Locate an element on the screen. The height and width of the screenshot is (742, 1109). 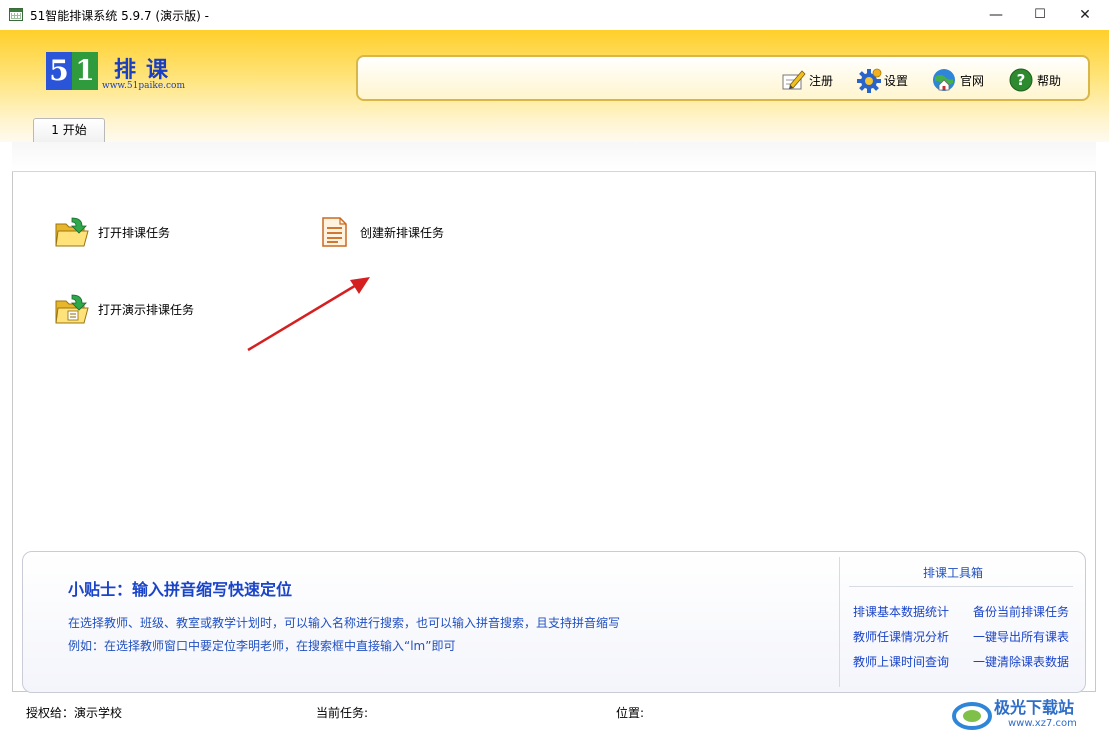
settings-label: 设置 is located at coordinates (896, 80).